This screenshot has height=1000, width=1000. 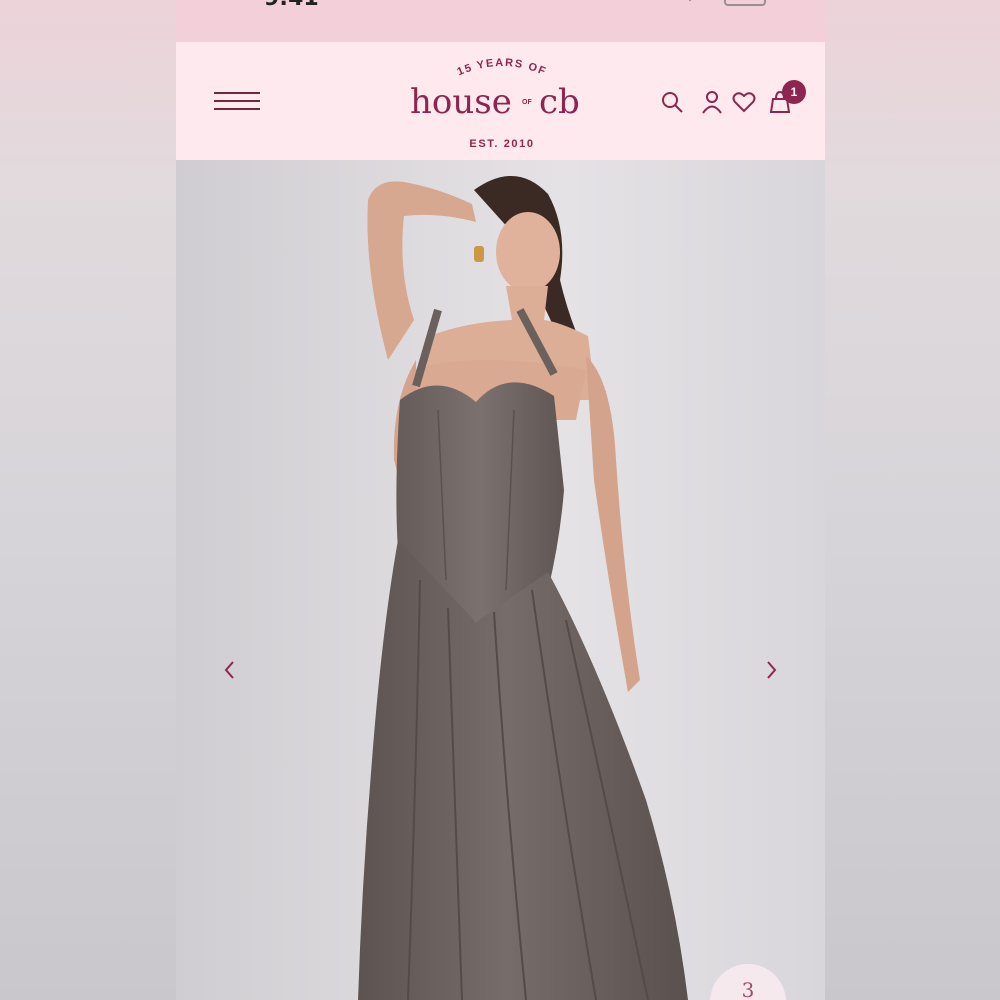 What do you see at coordinates (559, 102) in the screenshot?
I see `logo-wordmark-cb: cb` at bounding box center [559, 102].